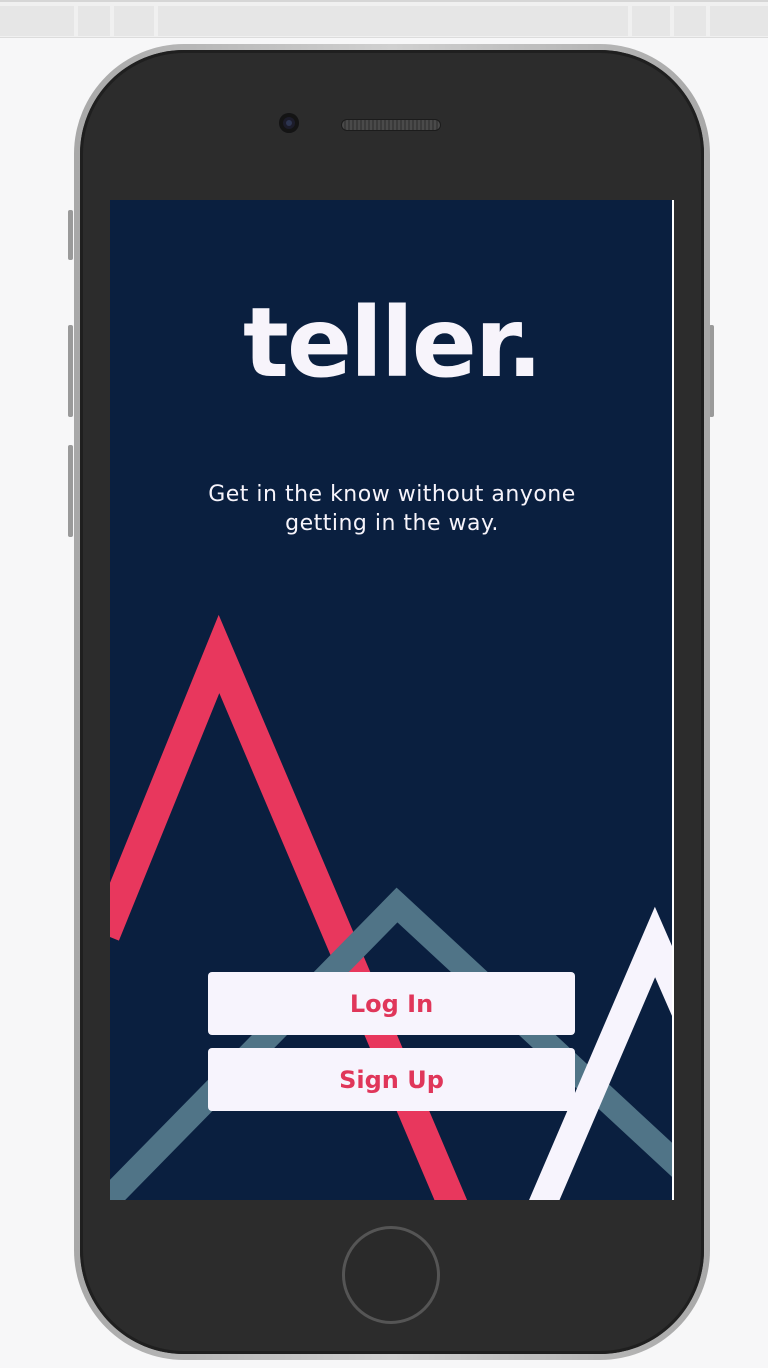 Image resolution: width=768 pixels, height=1368 pixels. I want to click on volume-up-button, so click(70, 371).